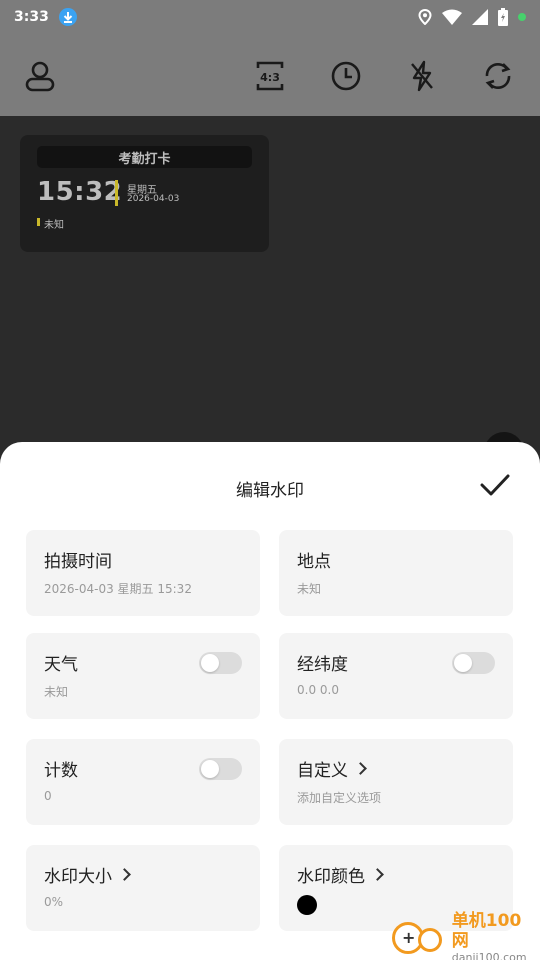 This screenshot has width=540, height=960. I want to click on color-label: 水印颜色, so click(331, 877).